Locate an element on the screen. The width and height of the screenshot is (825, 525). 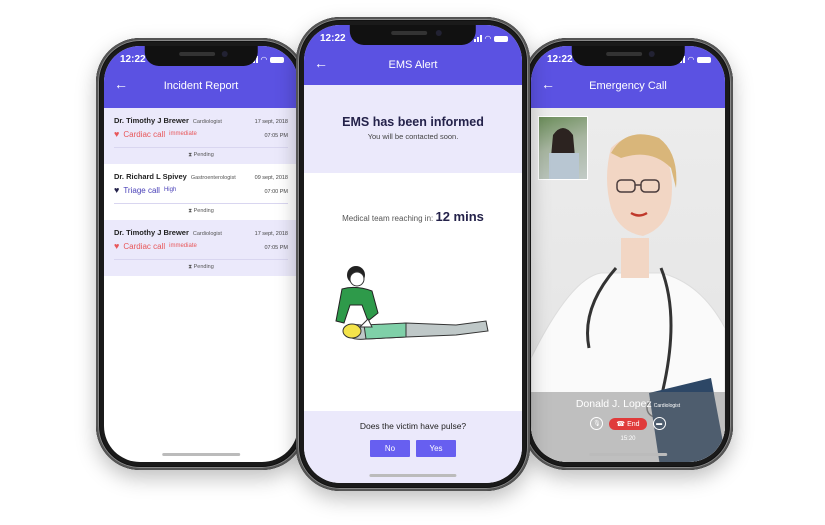
pulse-check-panel: Does the victim have pulse? No Yes is located at coordinates (413, 447).